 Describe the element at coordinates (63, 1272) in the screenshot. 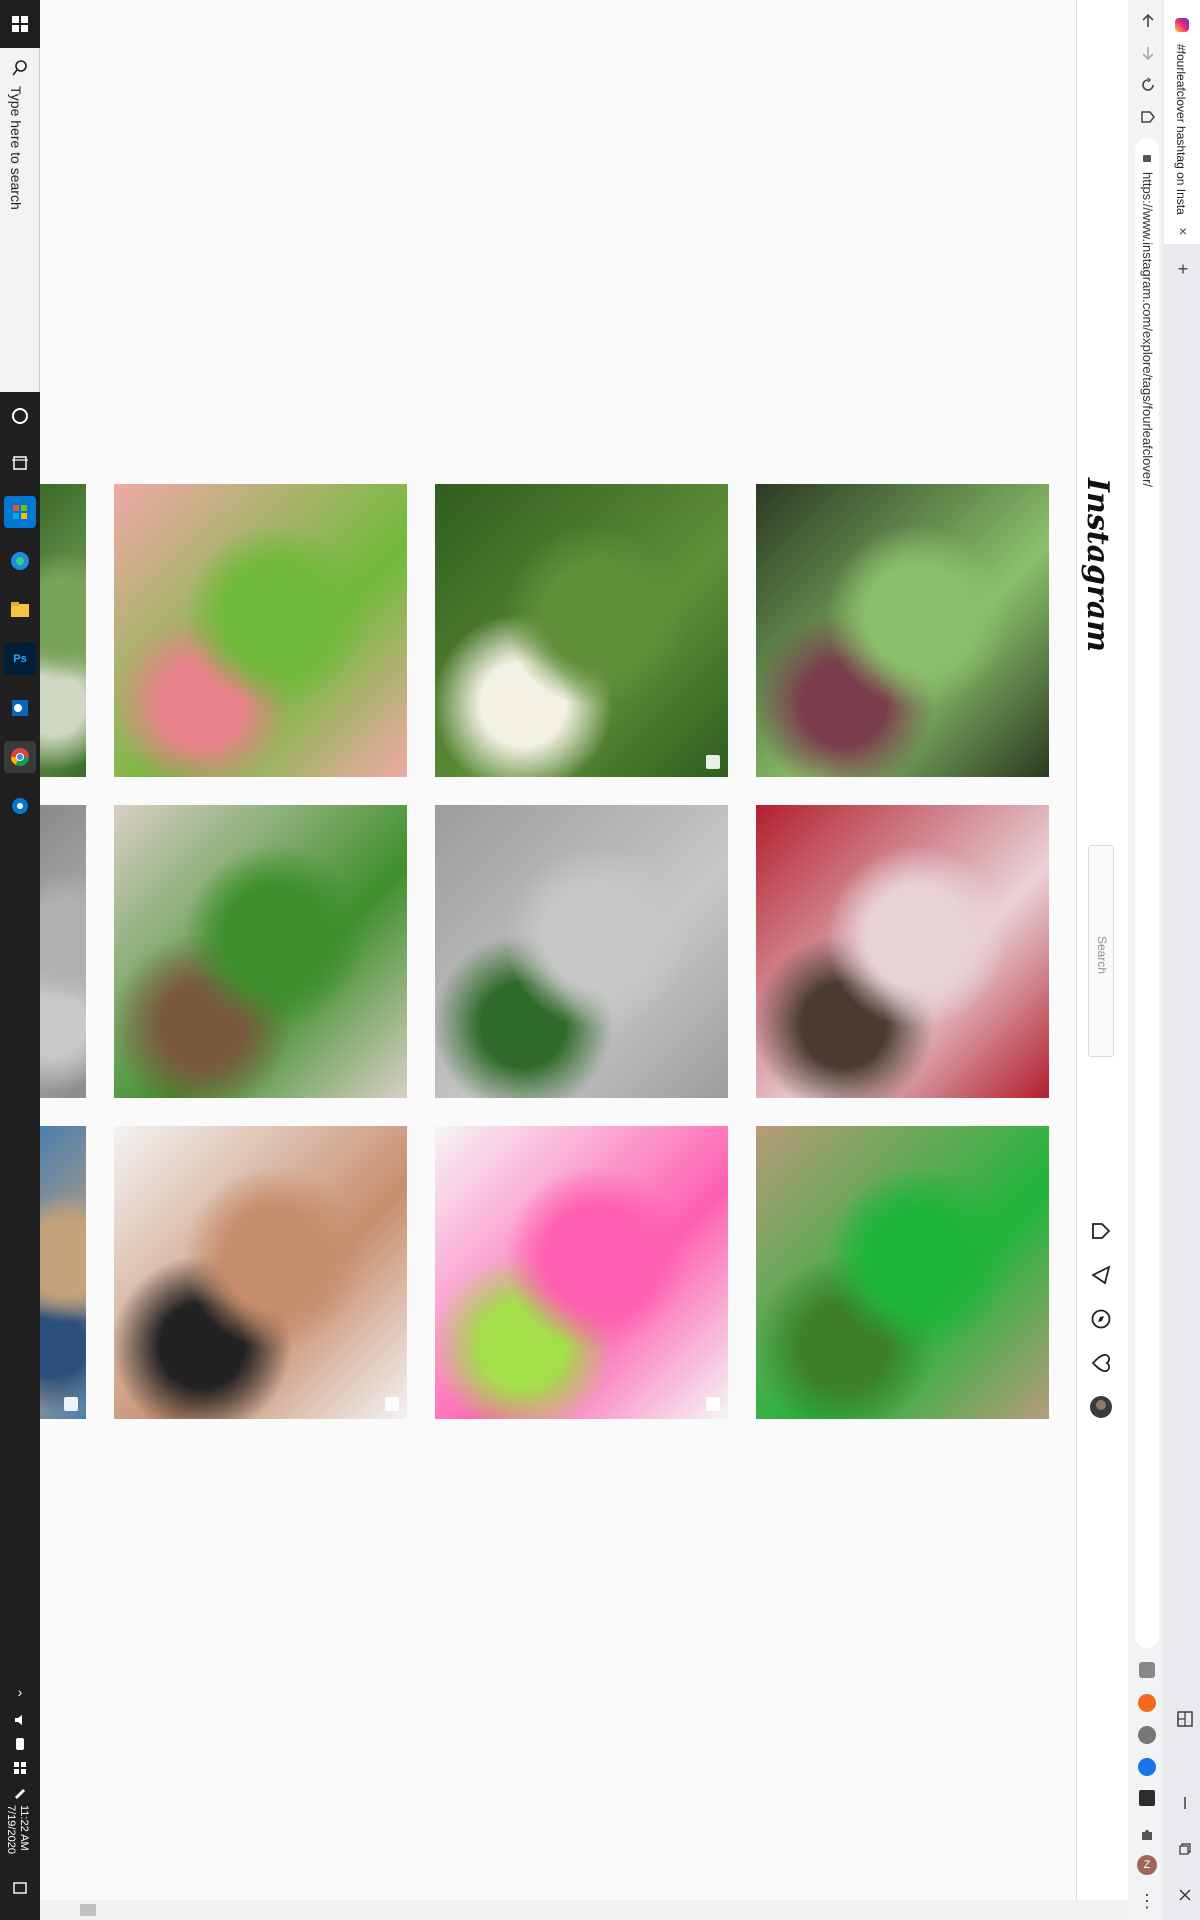

I see `post-tile-colorful-partial` at that location.